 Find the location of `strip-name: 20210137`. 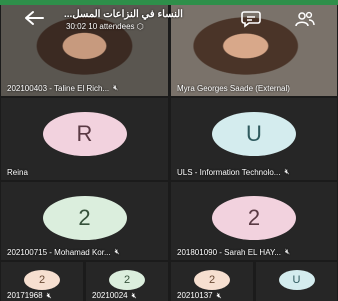

strip-name: 20210137 is located at coordinates (195, 295).